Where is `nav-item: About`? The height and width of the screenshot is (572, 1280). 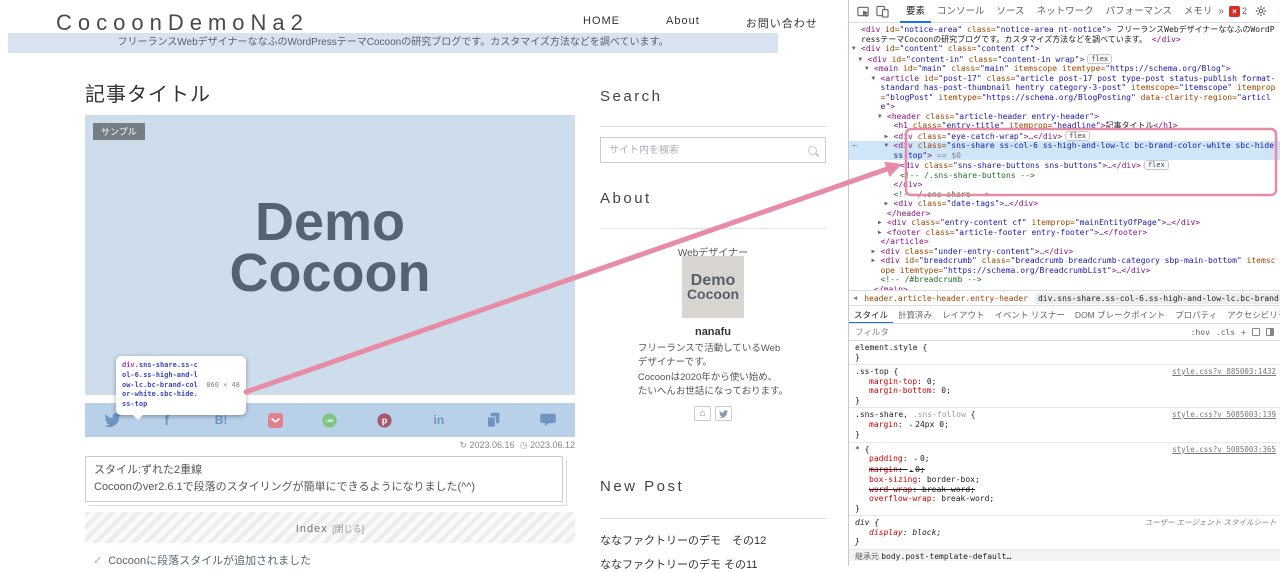 nav-item: About is located at coordinates (683, 23).